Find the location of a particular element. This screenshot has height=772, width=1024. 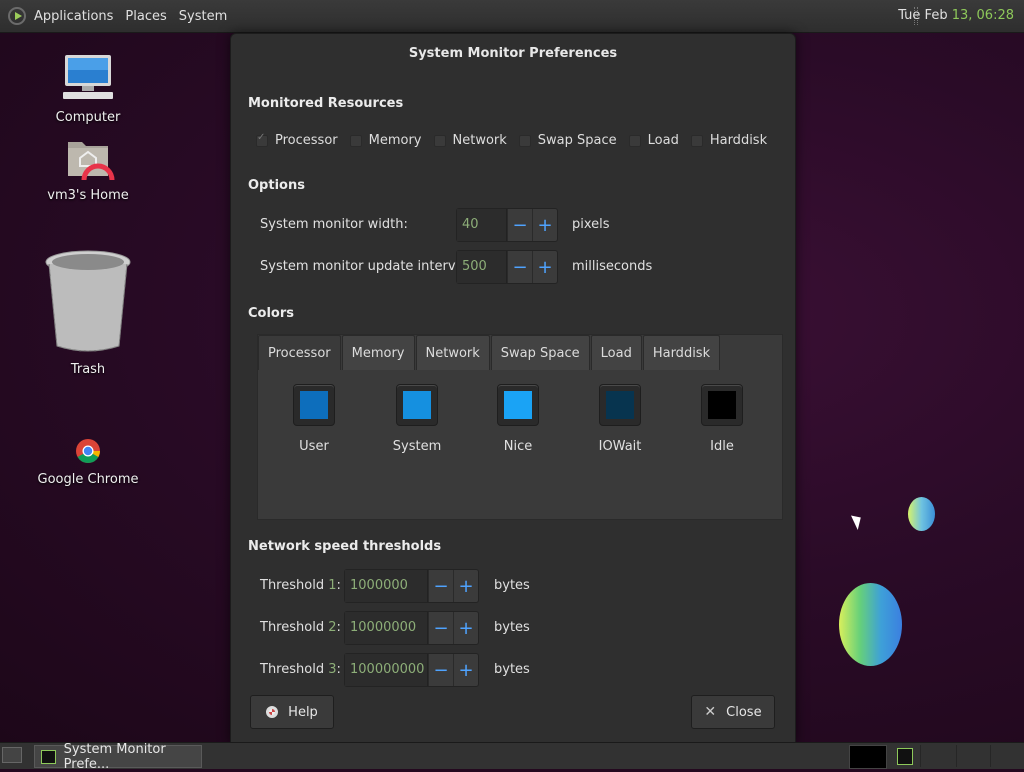

tab-load: Load is located at coordinates (616, 352).